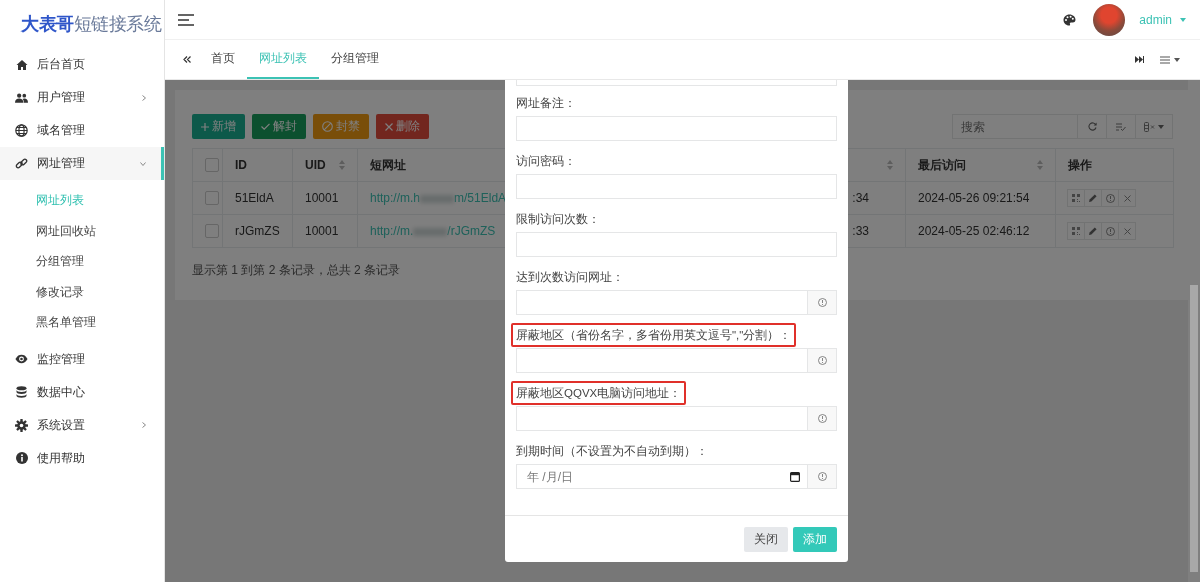 This screenshot has width=1200, height=582. Describe the element at coordinates (21, 64) in the screenshot. I see `home-icon` at that location.